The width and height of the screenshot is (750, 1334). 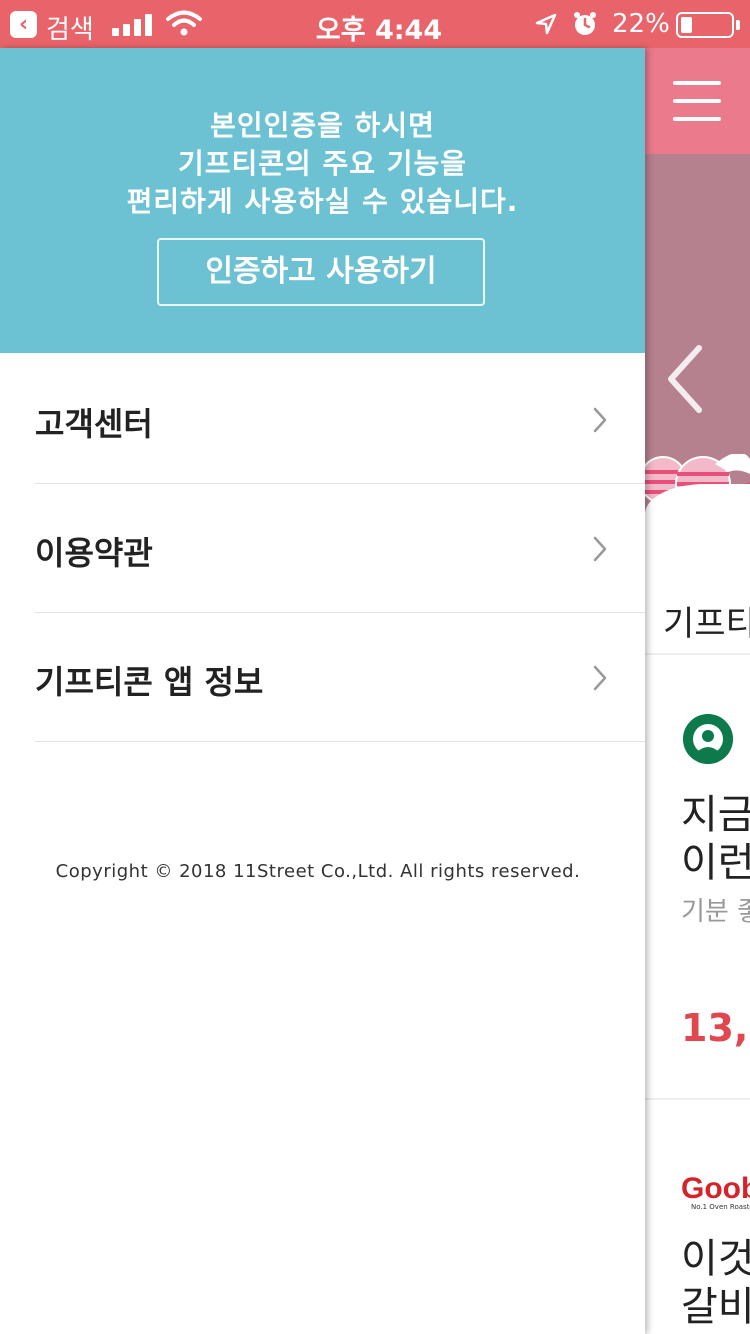 I want to click on menu-item-label: 이용약관, so click(x=94, y=553).